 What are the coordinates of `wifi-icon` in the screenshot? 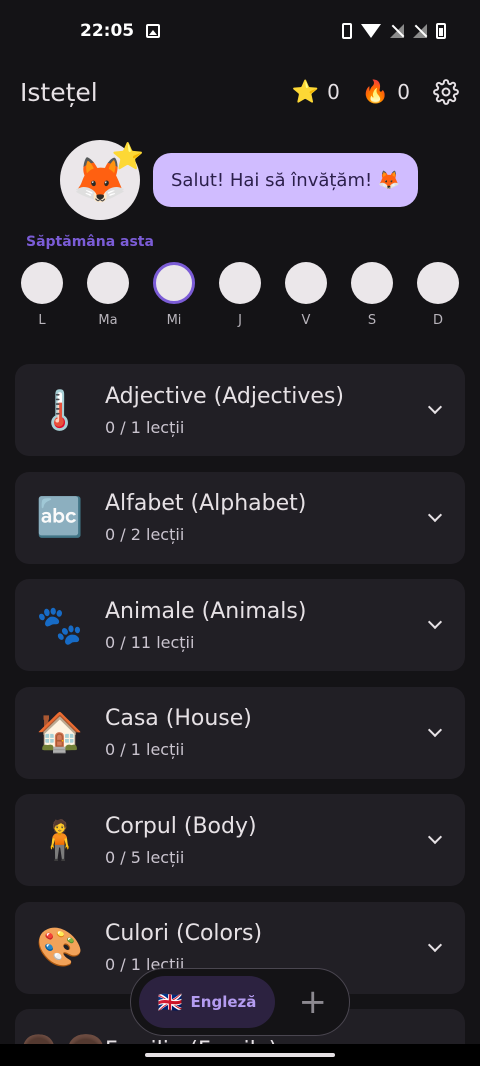 It's located at (371, 31).